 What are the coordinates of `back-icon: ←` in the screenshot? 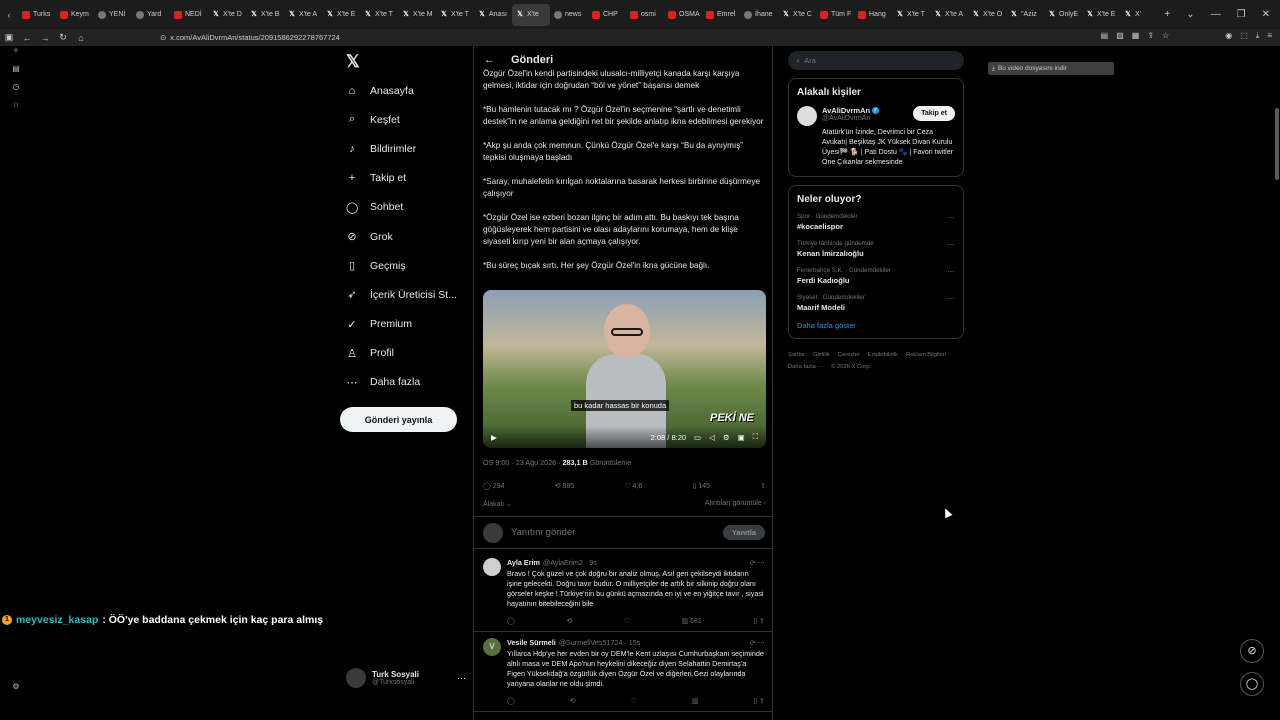 It's located at (27, 38).